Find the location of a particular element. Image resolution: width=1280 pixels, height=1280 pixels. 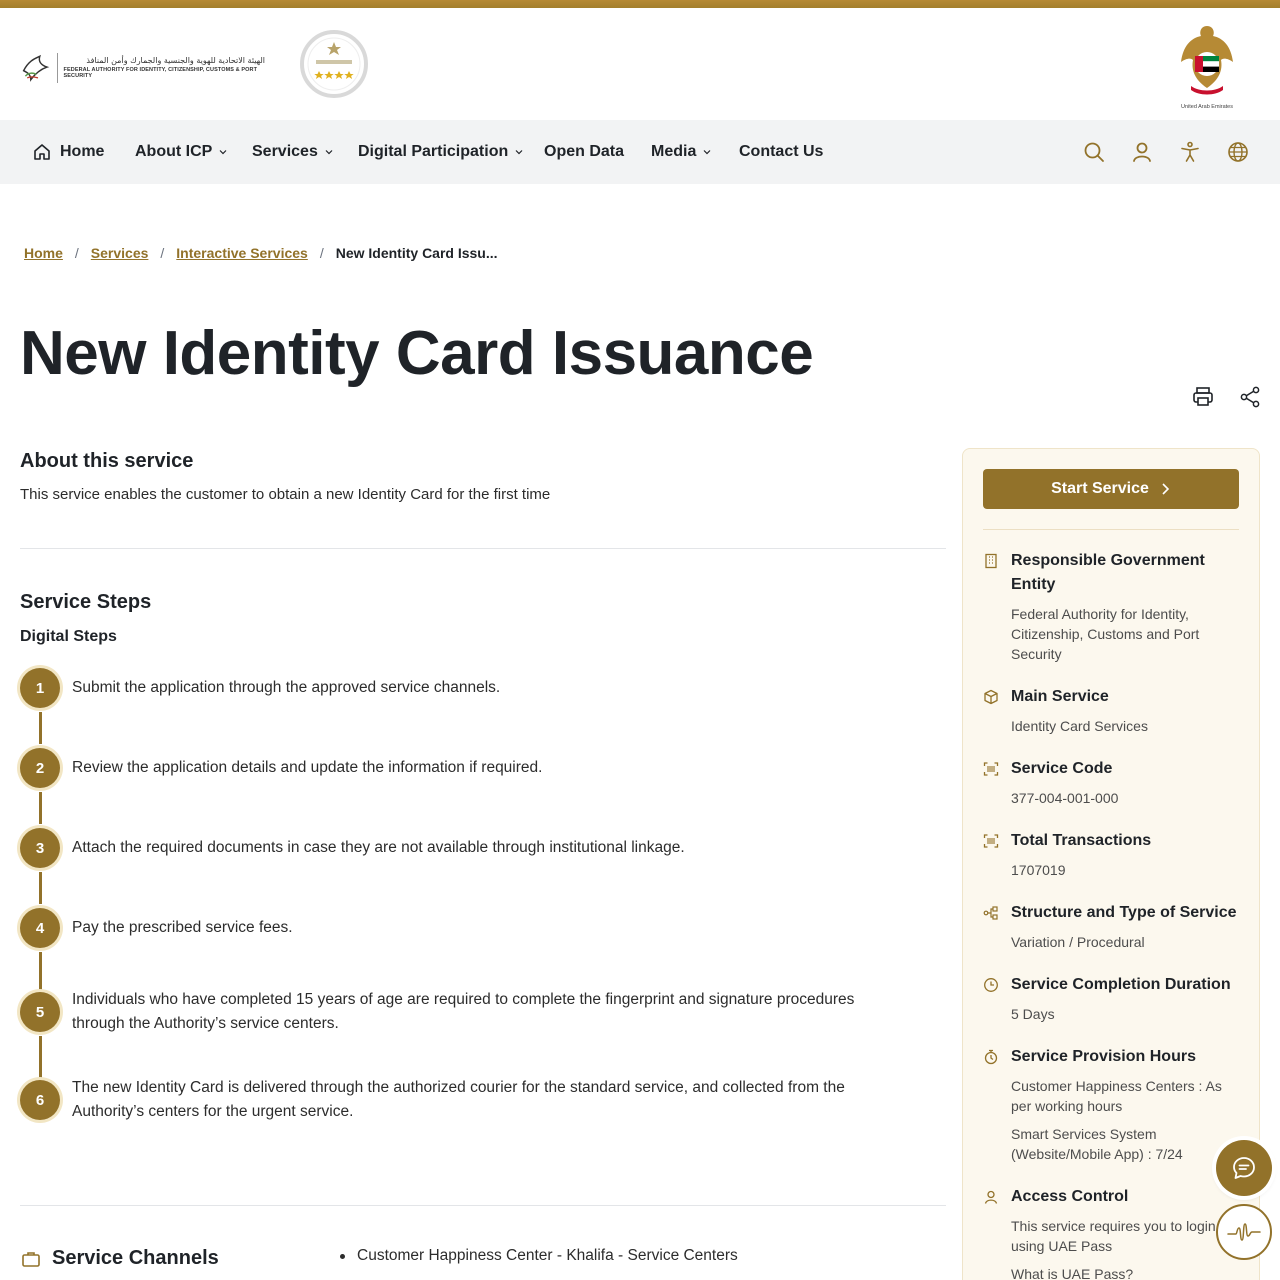

step-number: 4 is located at coordinates (40, 928).